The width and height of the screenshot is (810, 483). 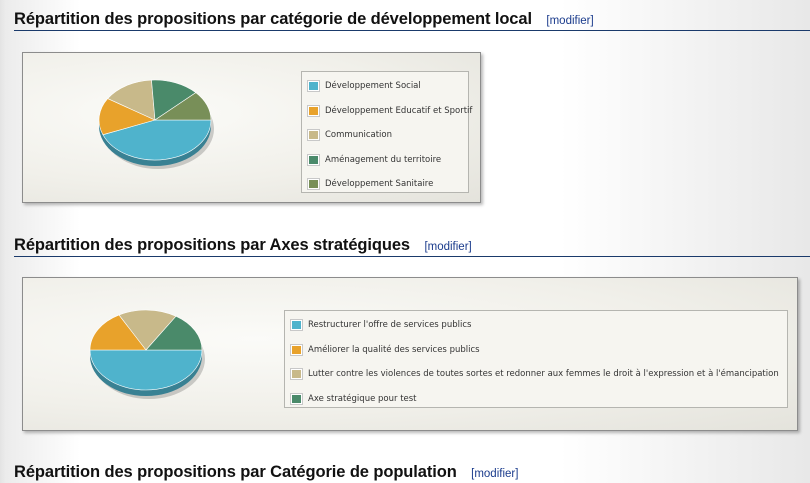 I want to click on legend-item-1: Développement Social, so click(x=383, y=86).